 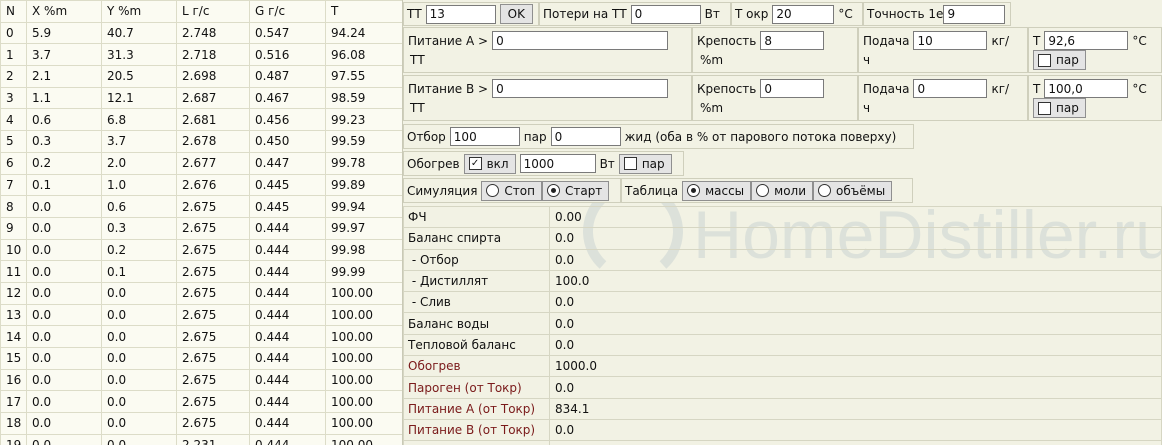 I want to click on cell-y: 20.5, so click(x=139, y=76).